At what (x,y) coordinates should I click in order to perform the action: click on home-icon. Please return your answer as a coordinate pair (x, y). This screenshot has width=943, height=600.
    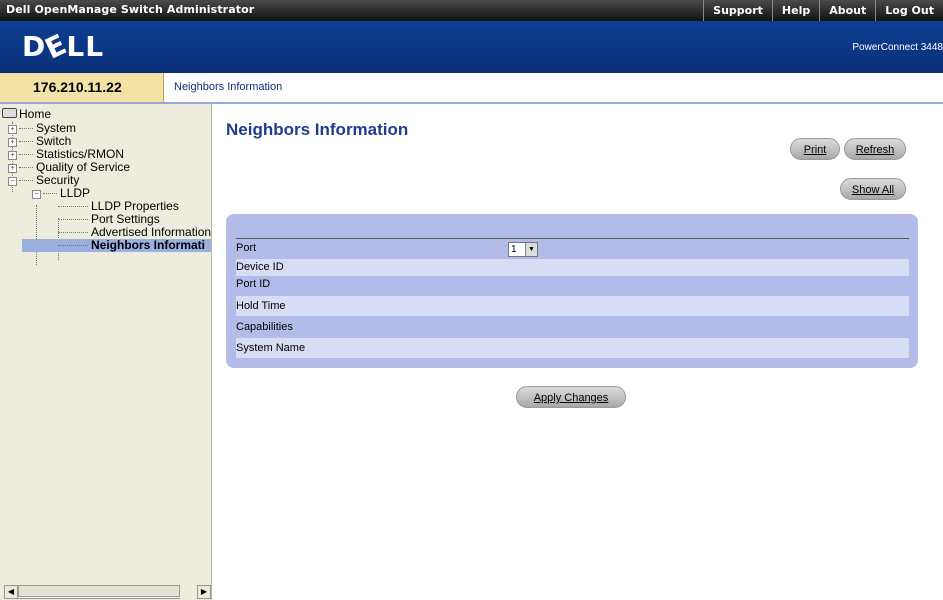
    Looking at the image, I should click on (9, 113).